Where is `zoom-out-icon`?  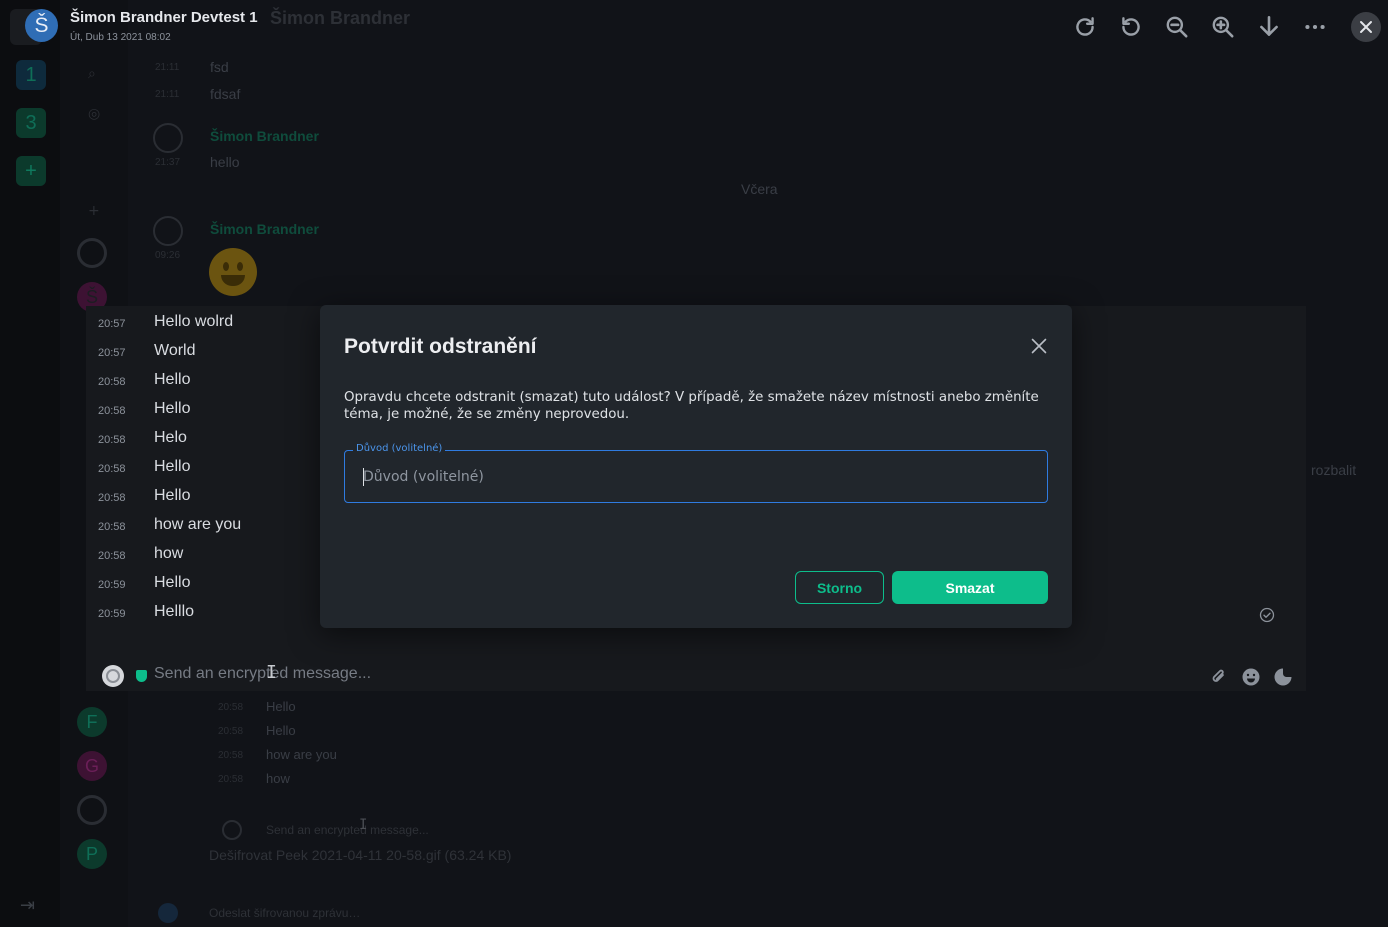 zoom-out-icon is located at coordinates (1177, 27).